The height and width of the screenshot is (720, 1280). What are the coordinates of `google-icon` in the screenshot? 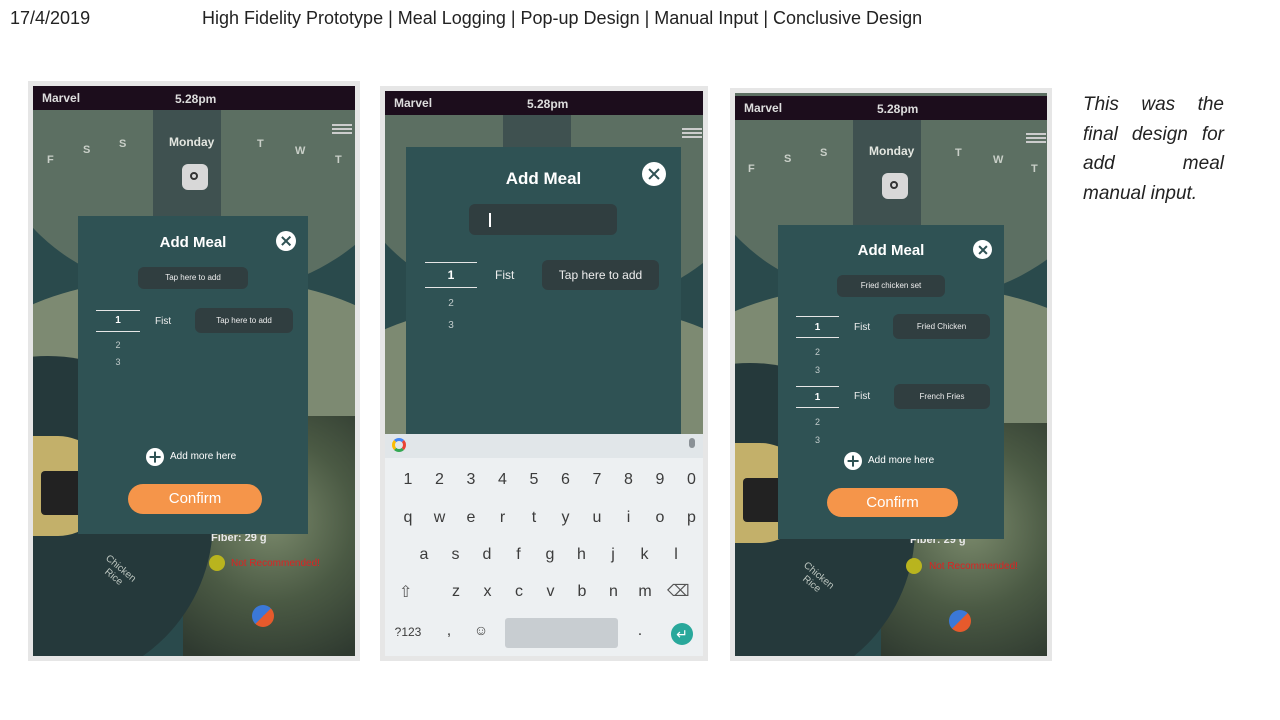 It's located at (399, 445).